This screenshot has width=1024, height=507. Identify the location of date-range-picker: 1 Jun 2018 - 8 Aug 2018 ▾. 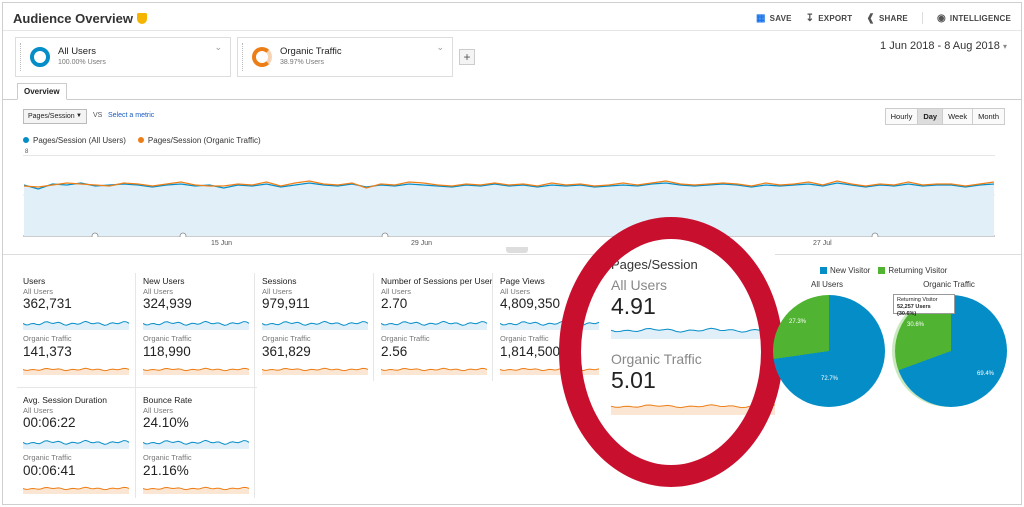
(943, 46).